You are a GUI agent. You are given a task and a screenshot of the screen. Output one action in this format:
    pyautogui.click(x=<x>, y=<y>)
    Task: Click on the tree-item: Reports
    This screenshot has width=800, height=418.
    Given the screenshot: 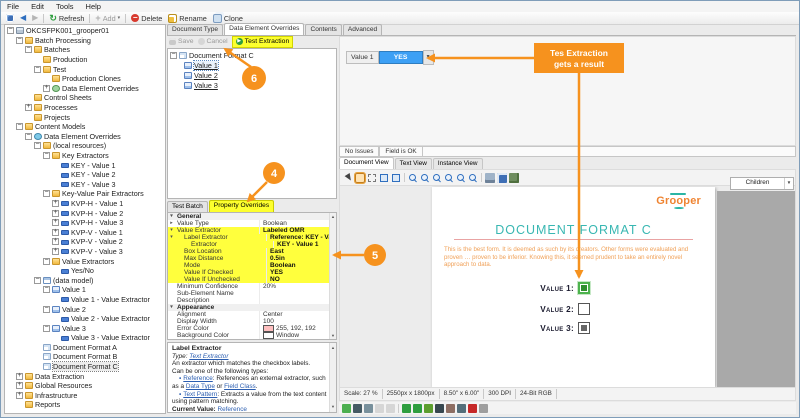 What is the action you would take?
    pyautogui.click(x=85, y=405)
    